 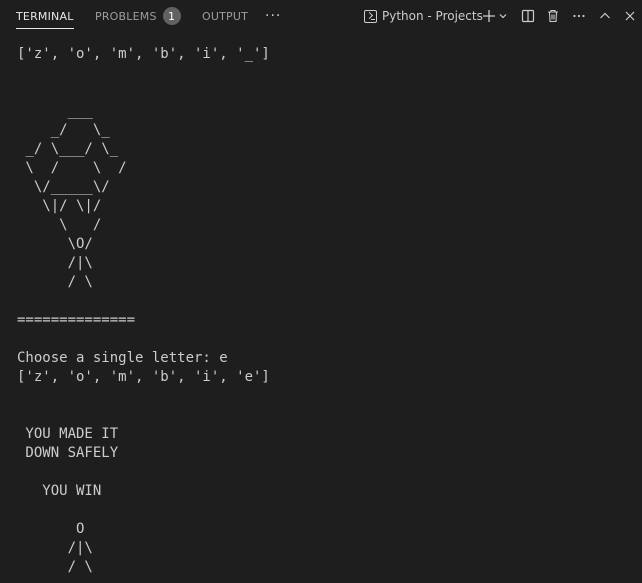 What do you see at coordinates (126, 16) in the screenshot?
I see `tab-problems-label: PROBLEMS` at bounding box center [126, 16].